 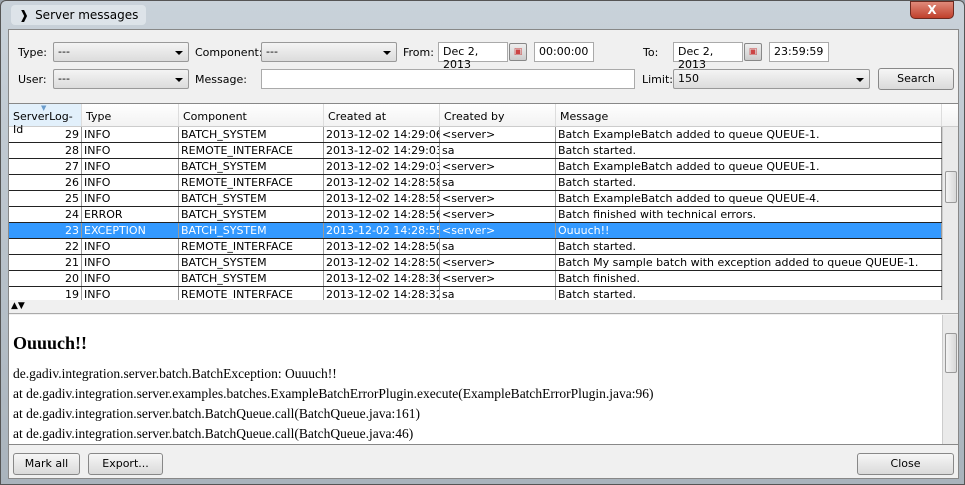 What do you see at coordinates (564, 52) in the screenshot?
I see `from-time-input: 00:00:00` at bounding box center [564, 52].